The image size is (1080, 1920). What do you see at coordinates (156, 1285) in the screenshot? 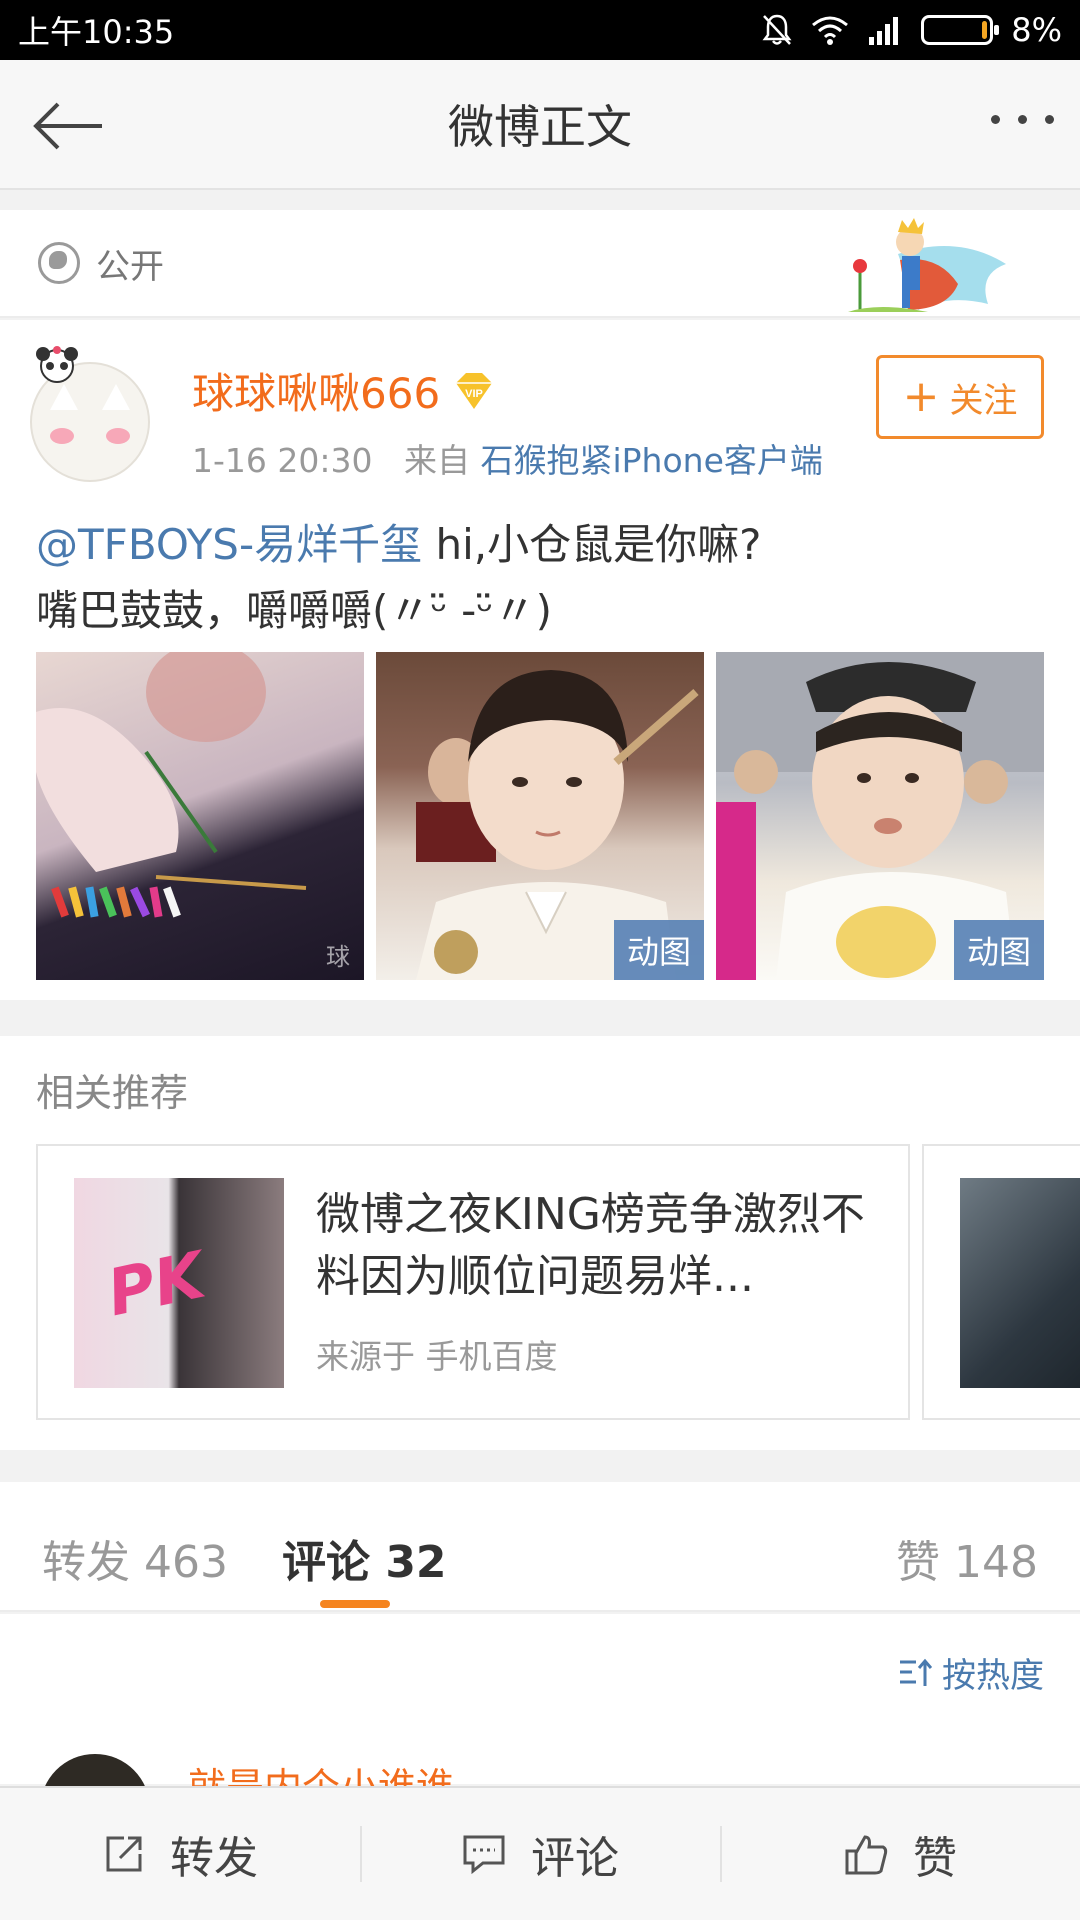
I see `related-image-text: PK` at bounding box center [156, 1285].